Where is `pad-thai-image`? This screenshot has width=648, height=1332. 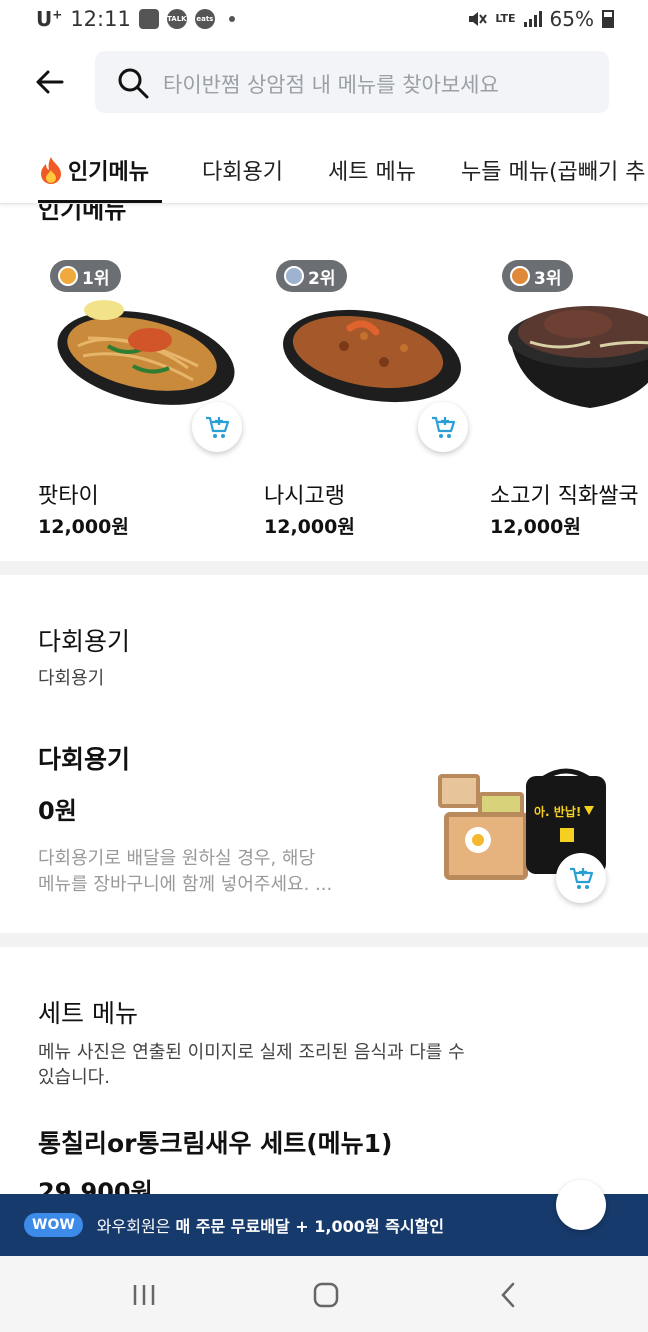
pad-thai-image is located at coordinates (146, 352).